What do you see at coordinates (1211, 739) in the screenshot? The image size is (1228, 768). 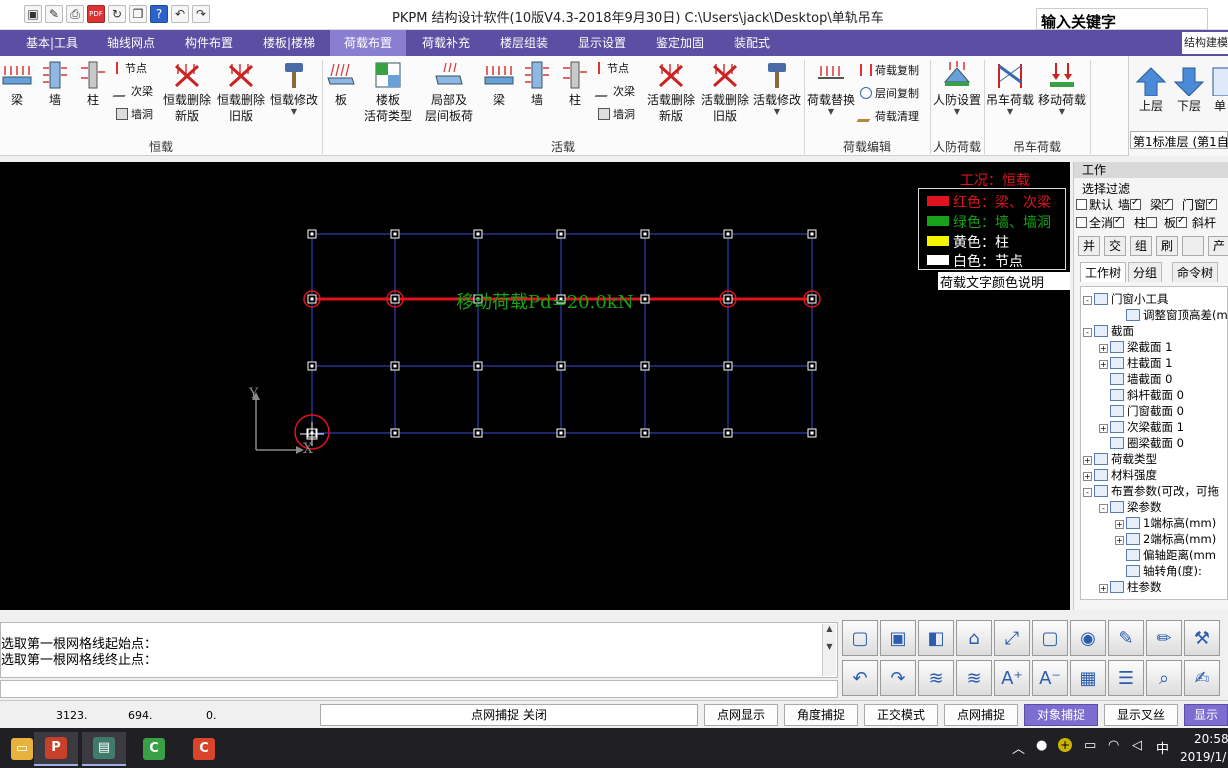 I see `clock-time: 20:58` at bounding box center [1211, 739].